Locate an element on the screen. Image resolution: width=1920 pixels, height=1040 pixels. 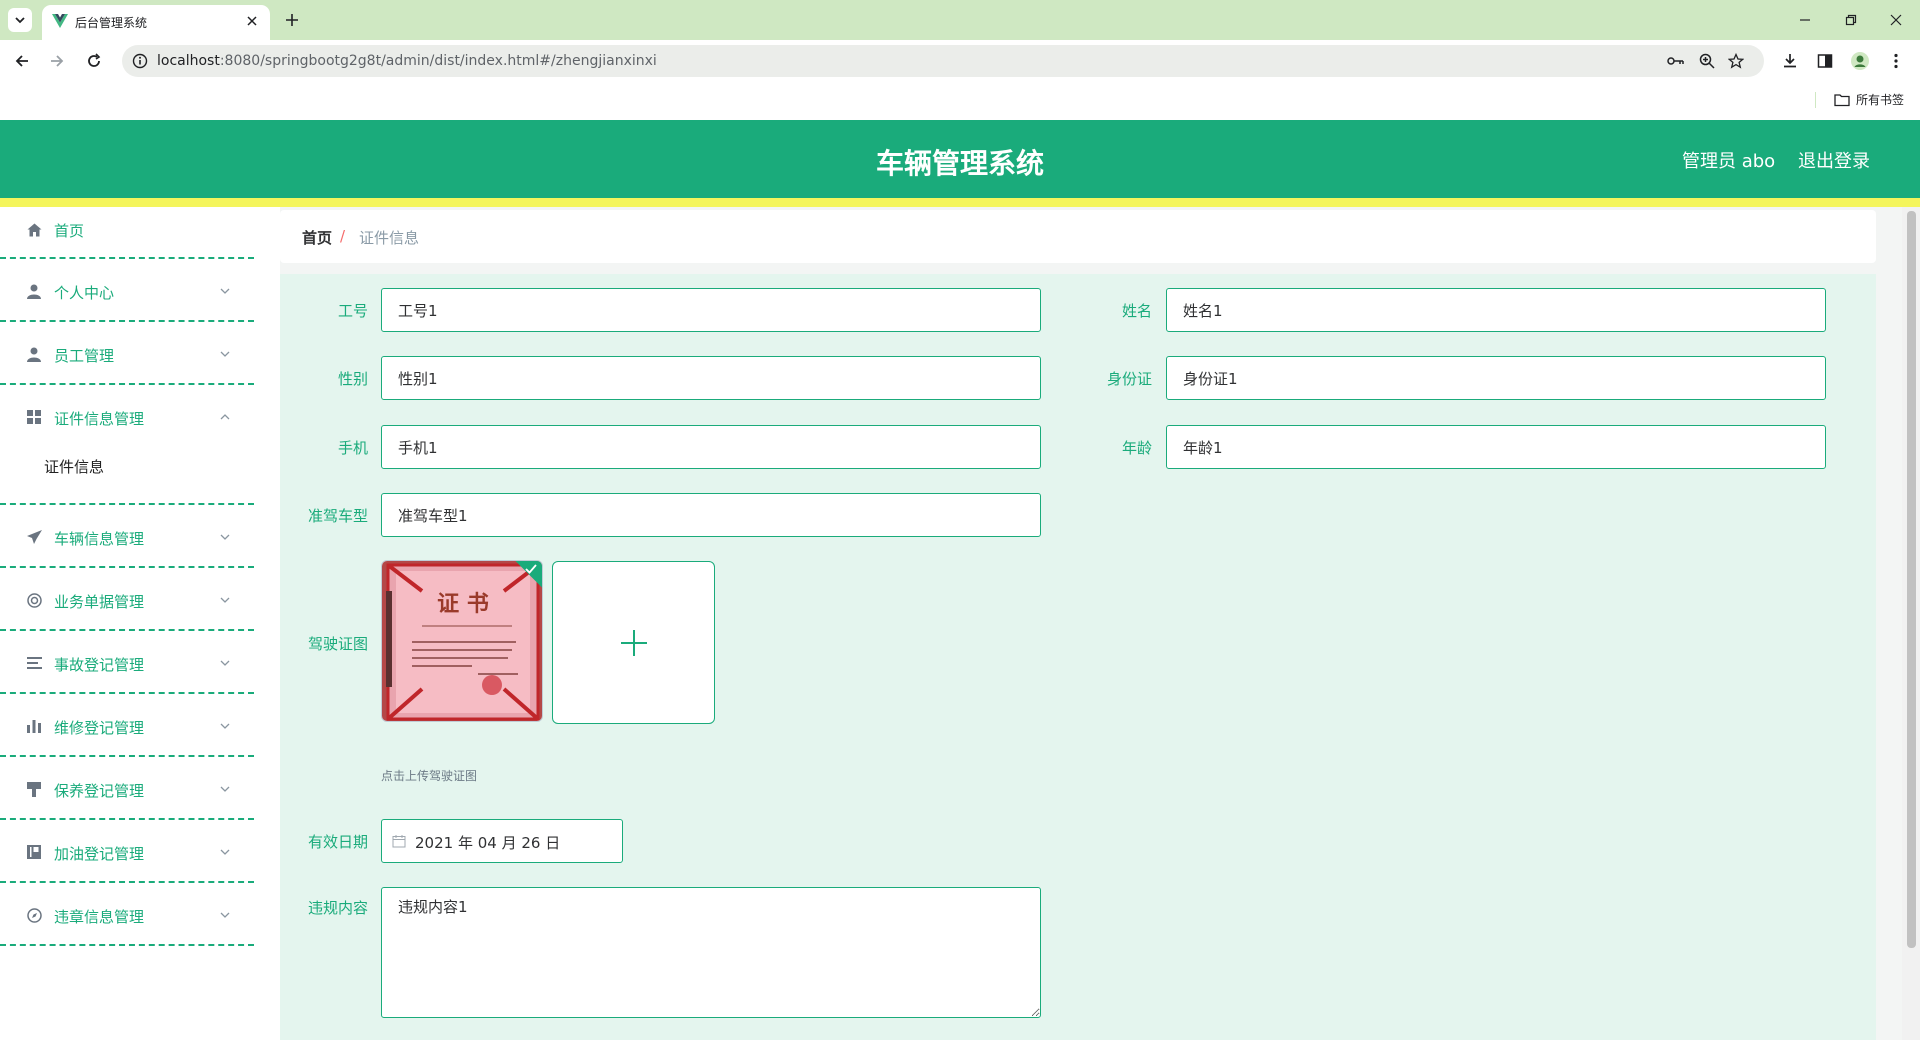
profile-button is located at coordinates (1860, 61).